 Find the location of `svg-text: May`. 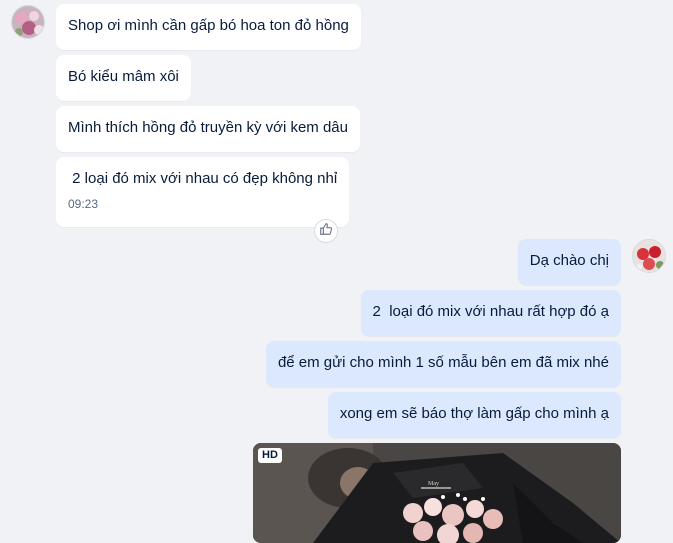

svg-text: May is located at coordinates (433, 484).